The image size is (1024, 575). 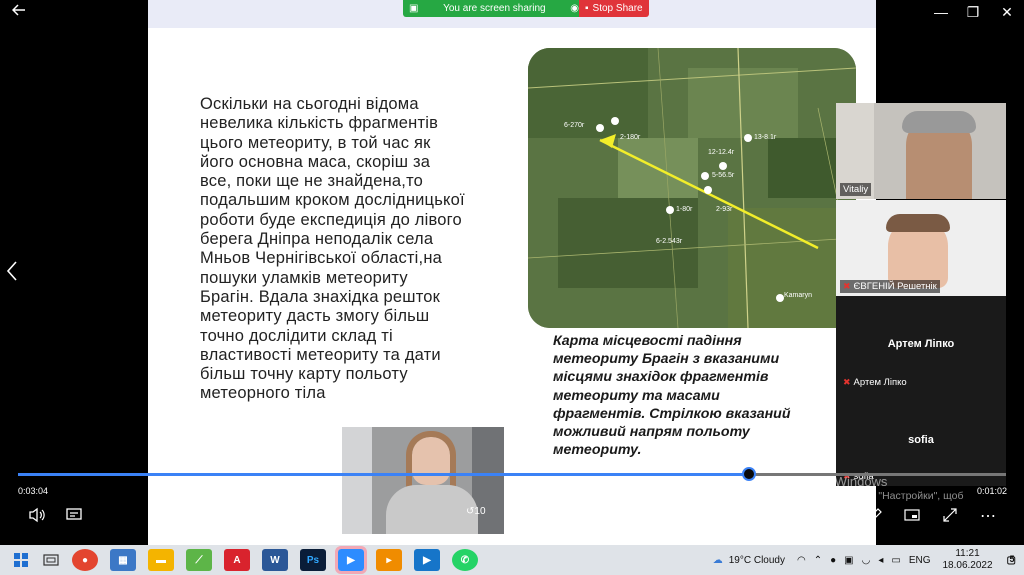 I want to click on windows-start-icon, so click(x=21, y=560).